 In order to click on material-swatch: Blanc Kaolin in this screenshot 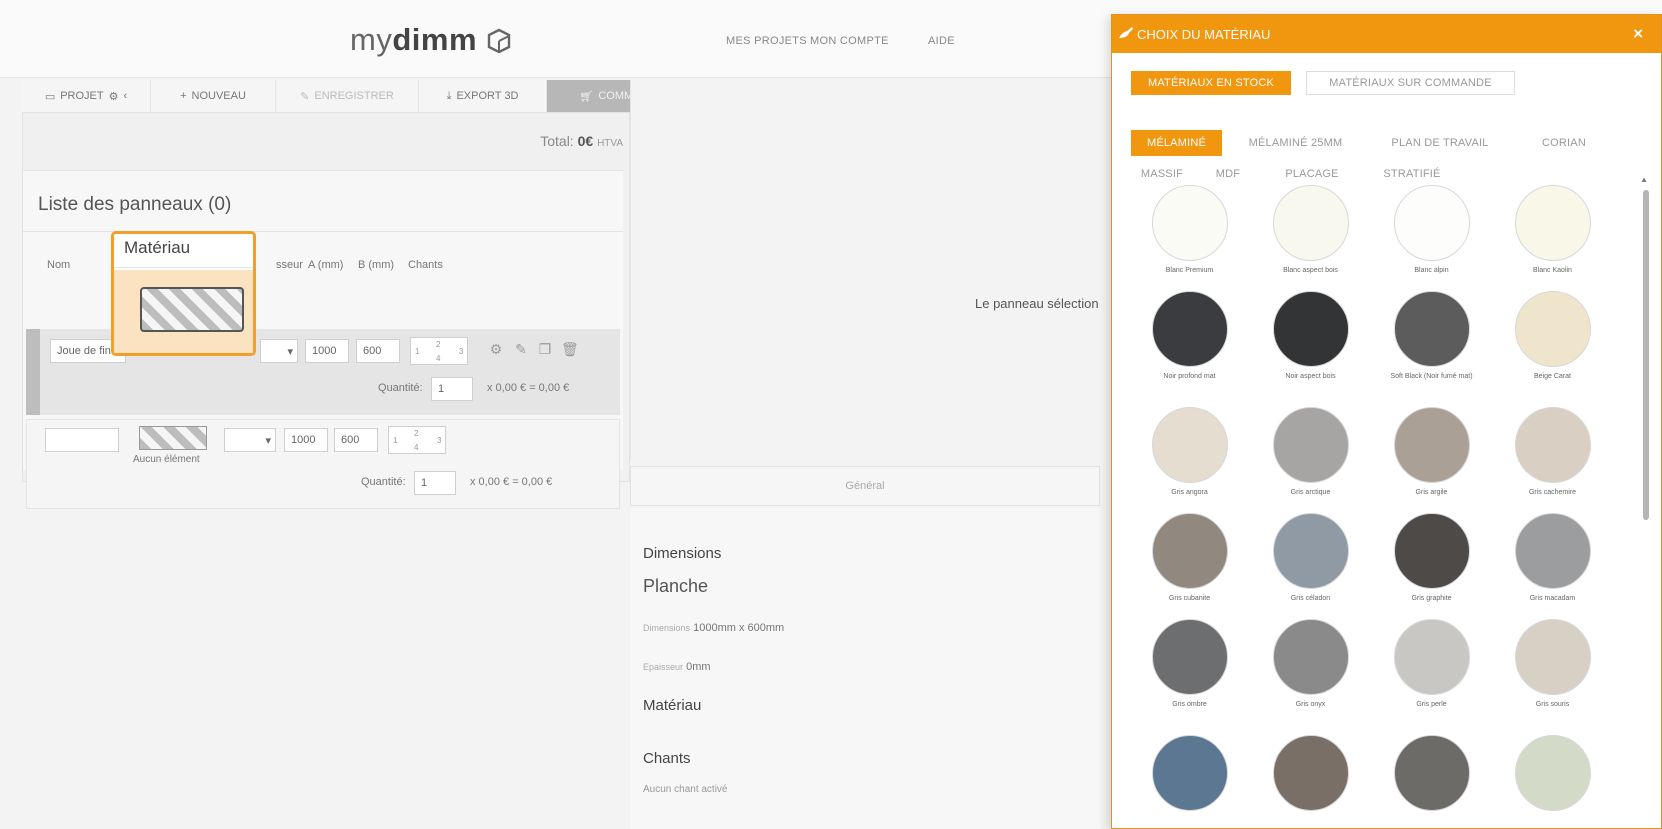, I will do `click(1552, 230)`.